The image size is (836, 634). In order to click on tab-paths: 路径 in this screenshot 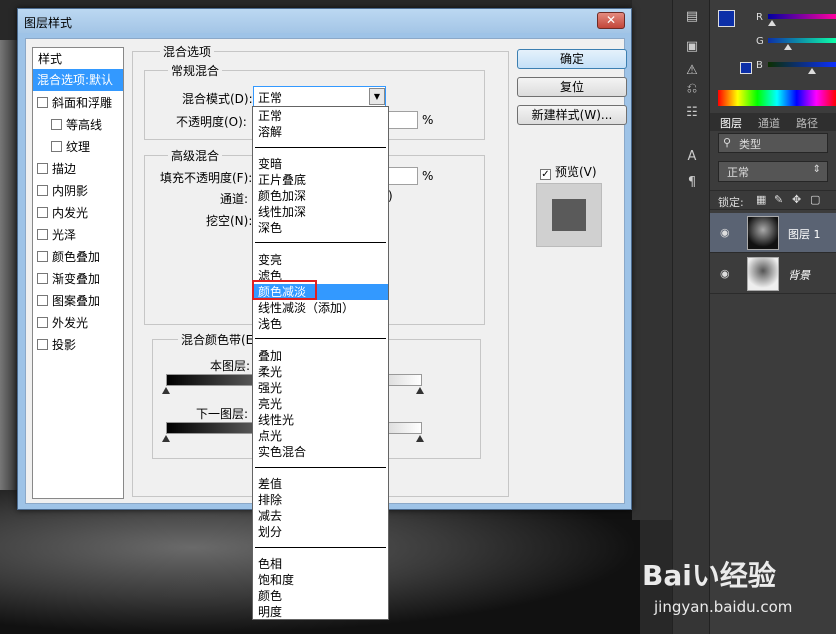, I will do `click(807, 123)`.